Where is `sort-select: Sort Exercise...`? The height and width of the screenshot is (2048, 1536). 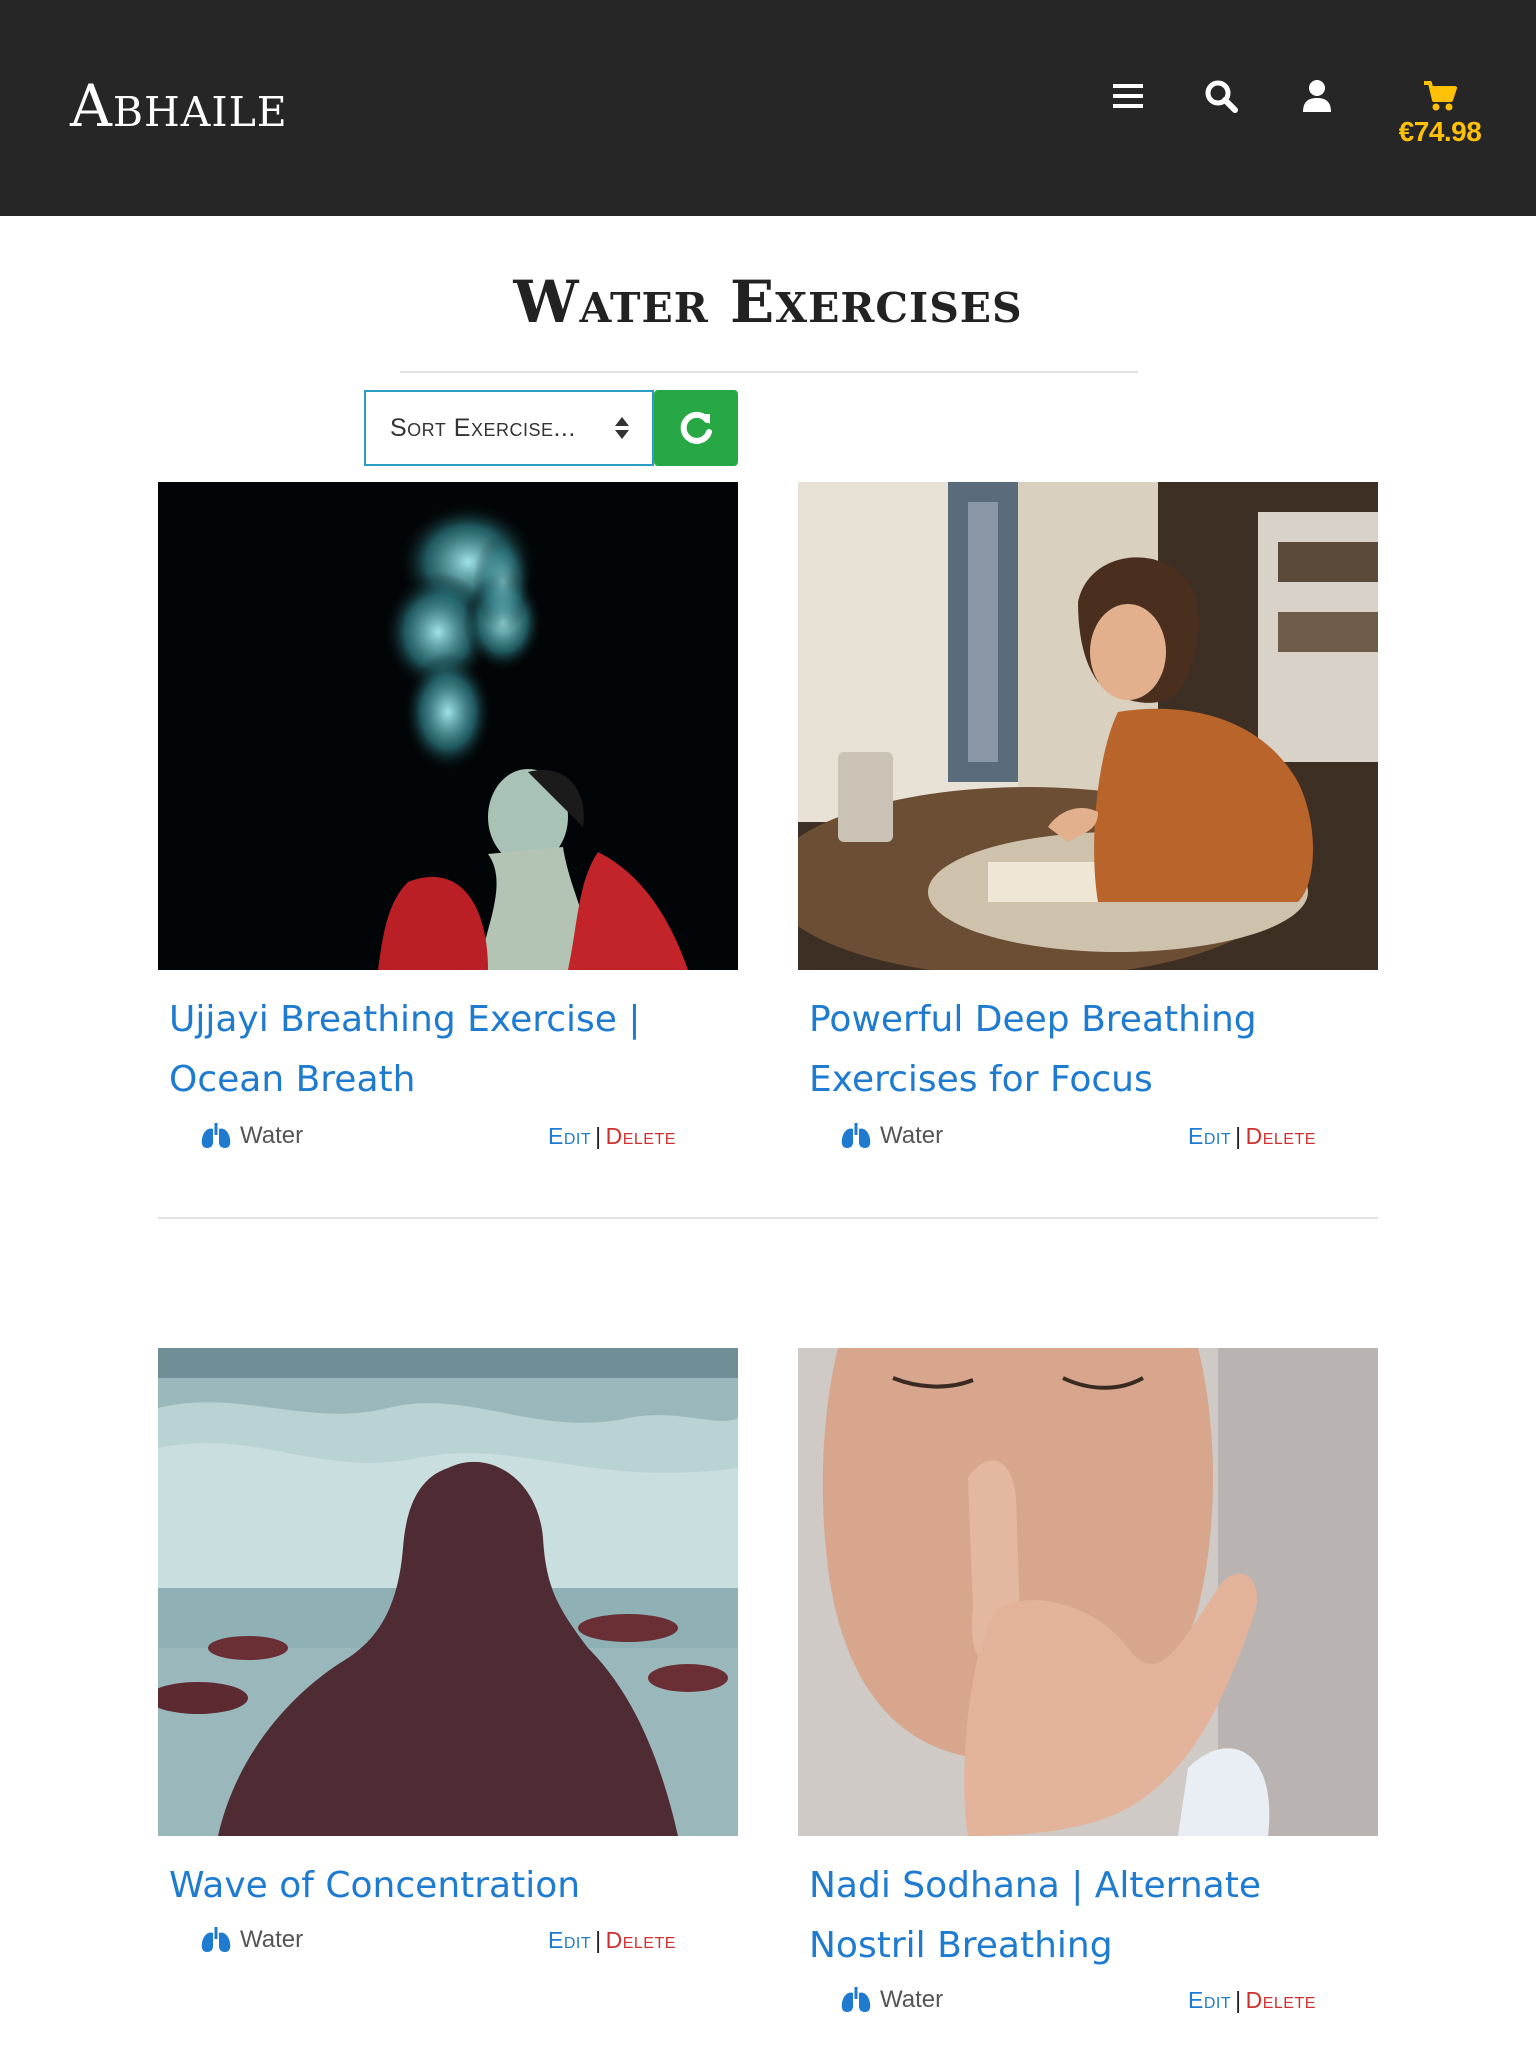
sort-select: Sort Exercise... is located at coordinates (509, 428).